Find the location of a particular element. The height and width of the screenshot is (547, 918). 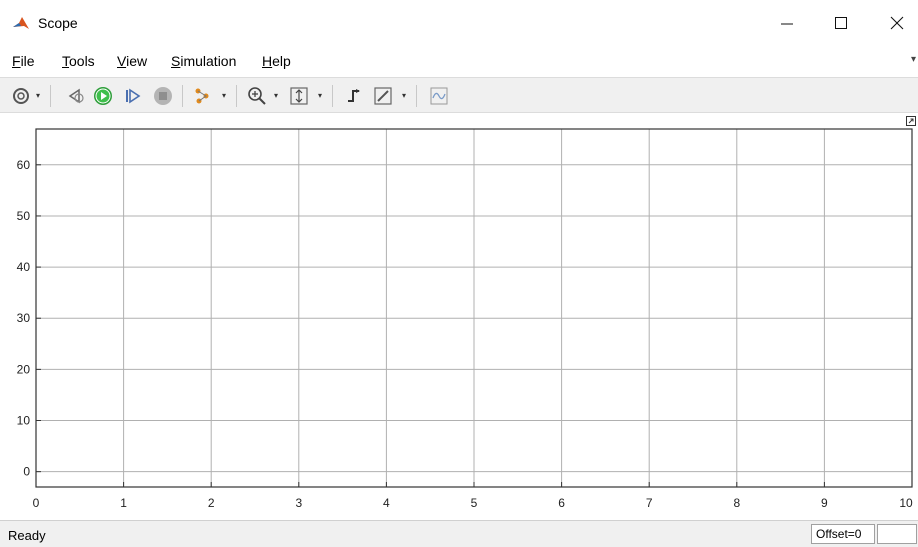

window-title: Scope is located at coordinates (58, 23).